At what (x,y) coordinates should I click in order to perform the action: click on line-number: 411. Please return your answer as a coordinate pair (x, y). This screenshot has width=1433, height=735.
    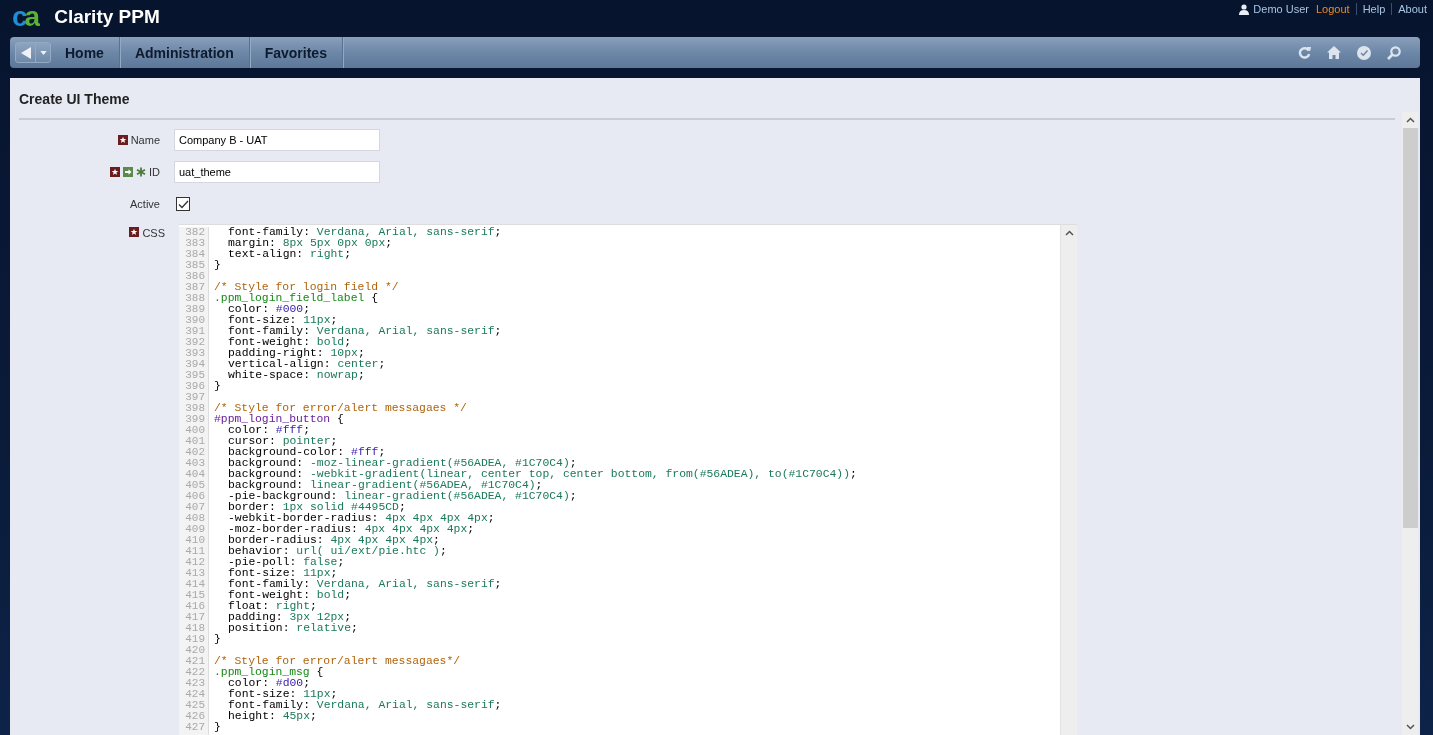
    Looking at the image, I should click on (194, 551).